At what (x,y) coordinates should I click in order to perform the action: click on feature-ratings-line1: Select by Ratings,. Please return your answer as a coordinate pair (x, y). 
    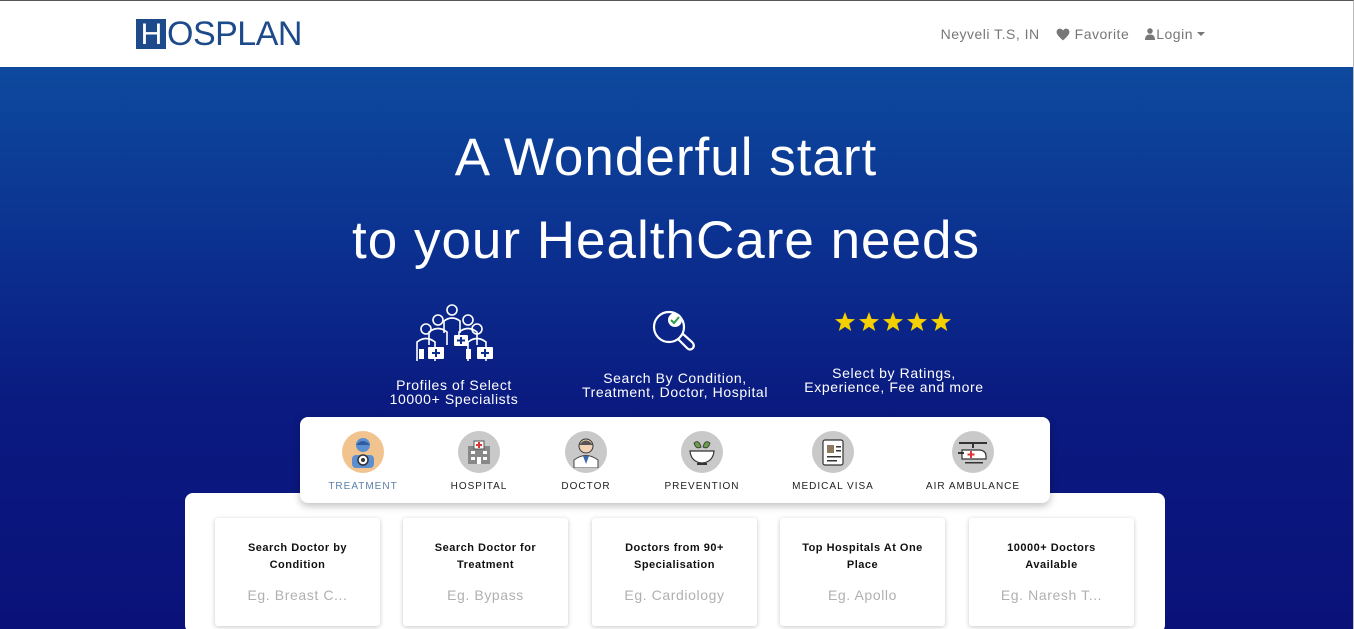
    Looking at the image, I should click on (894, 373).